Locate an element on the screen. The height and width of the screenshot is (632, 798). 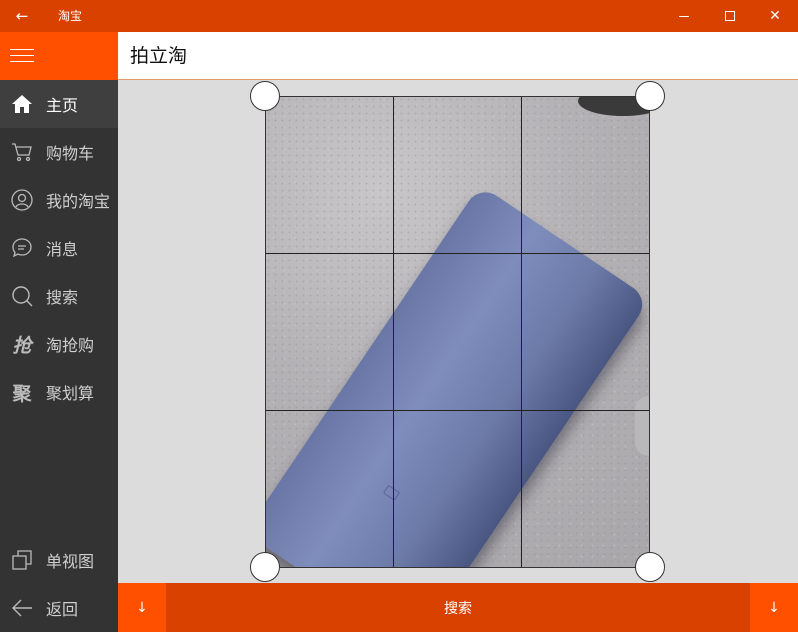
sidebar-item-group-buy: 聚 聚划算 is located at coordinates (59, 392).